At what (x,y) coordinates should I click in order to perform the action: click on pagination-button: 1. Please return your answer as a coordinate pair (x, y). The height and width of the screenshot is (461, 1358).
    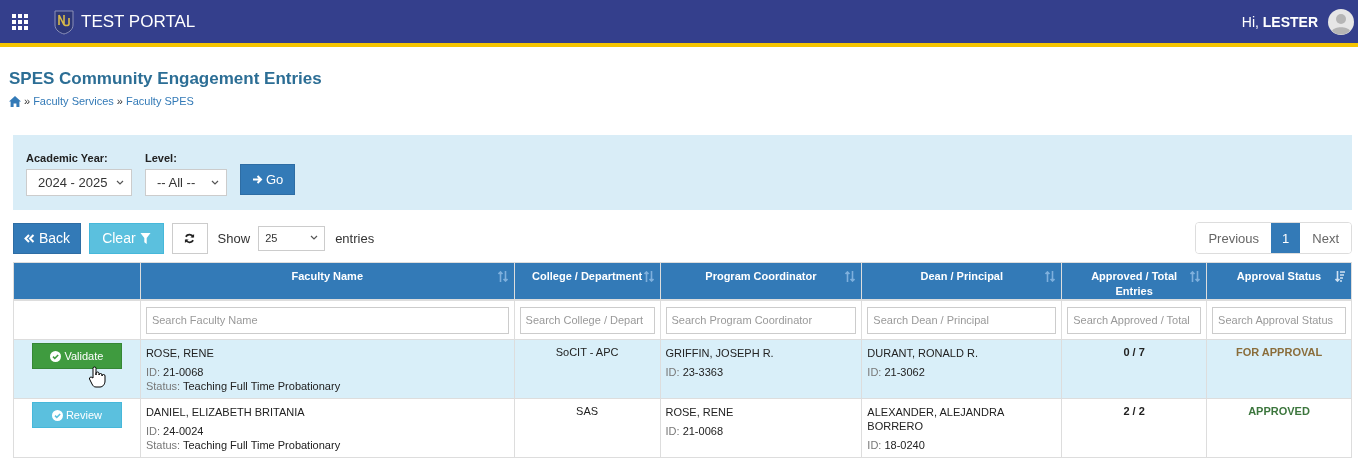
    Looking at the image, I should click on (1286, 238).